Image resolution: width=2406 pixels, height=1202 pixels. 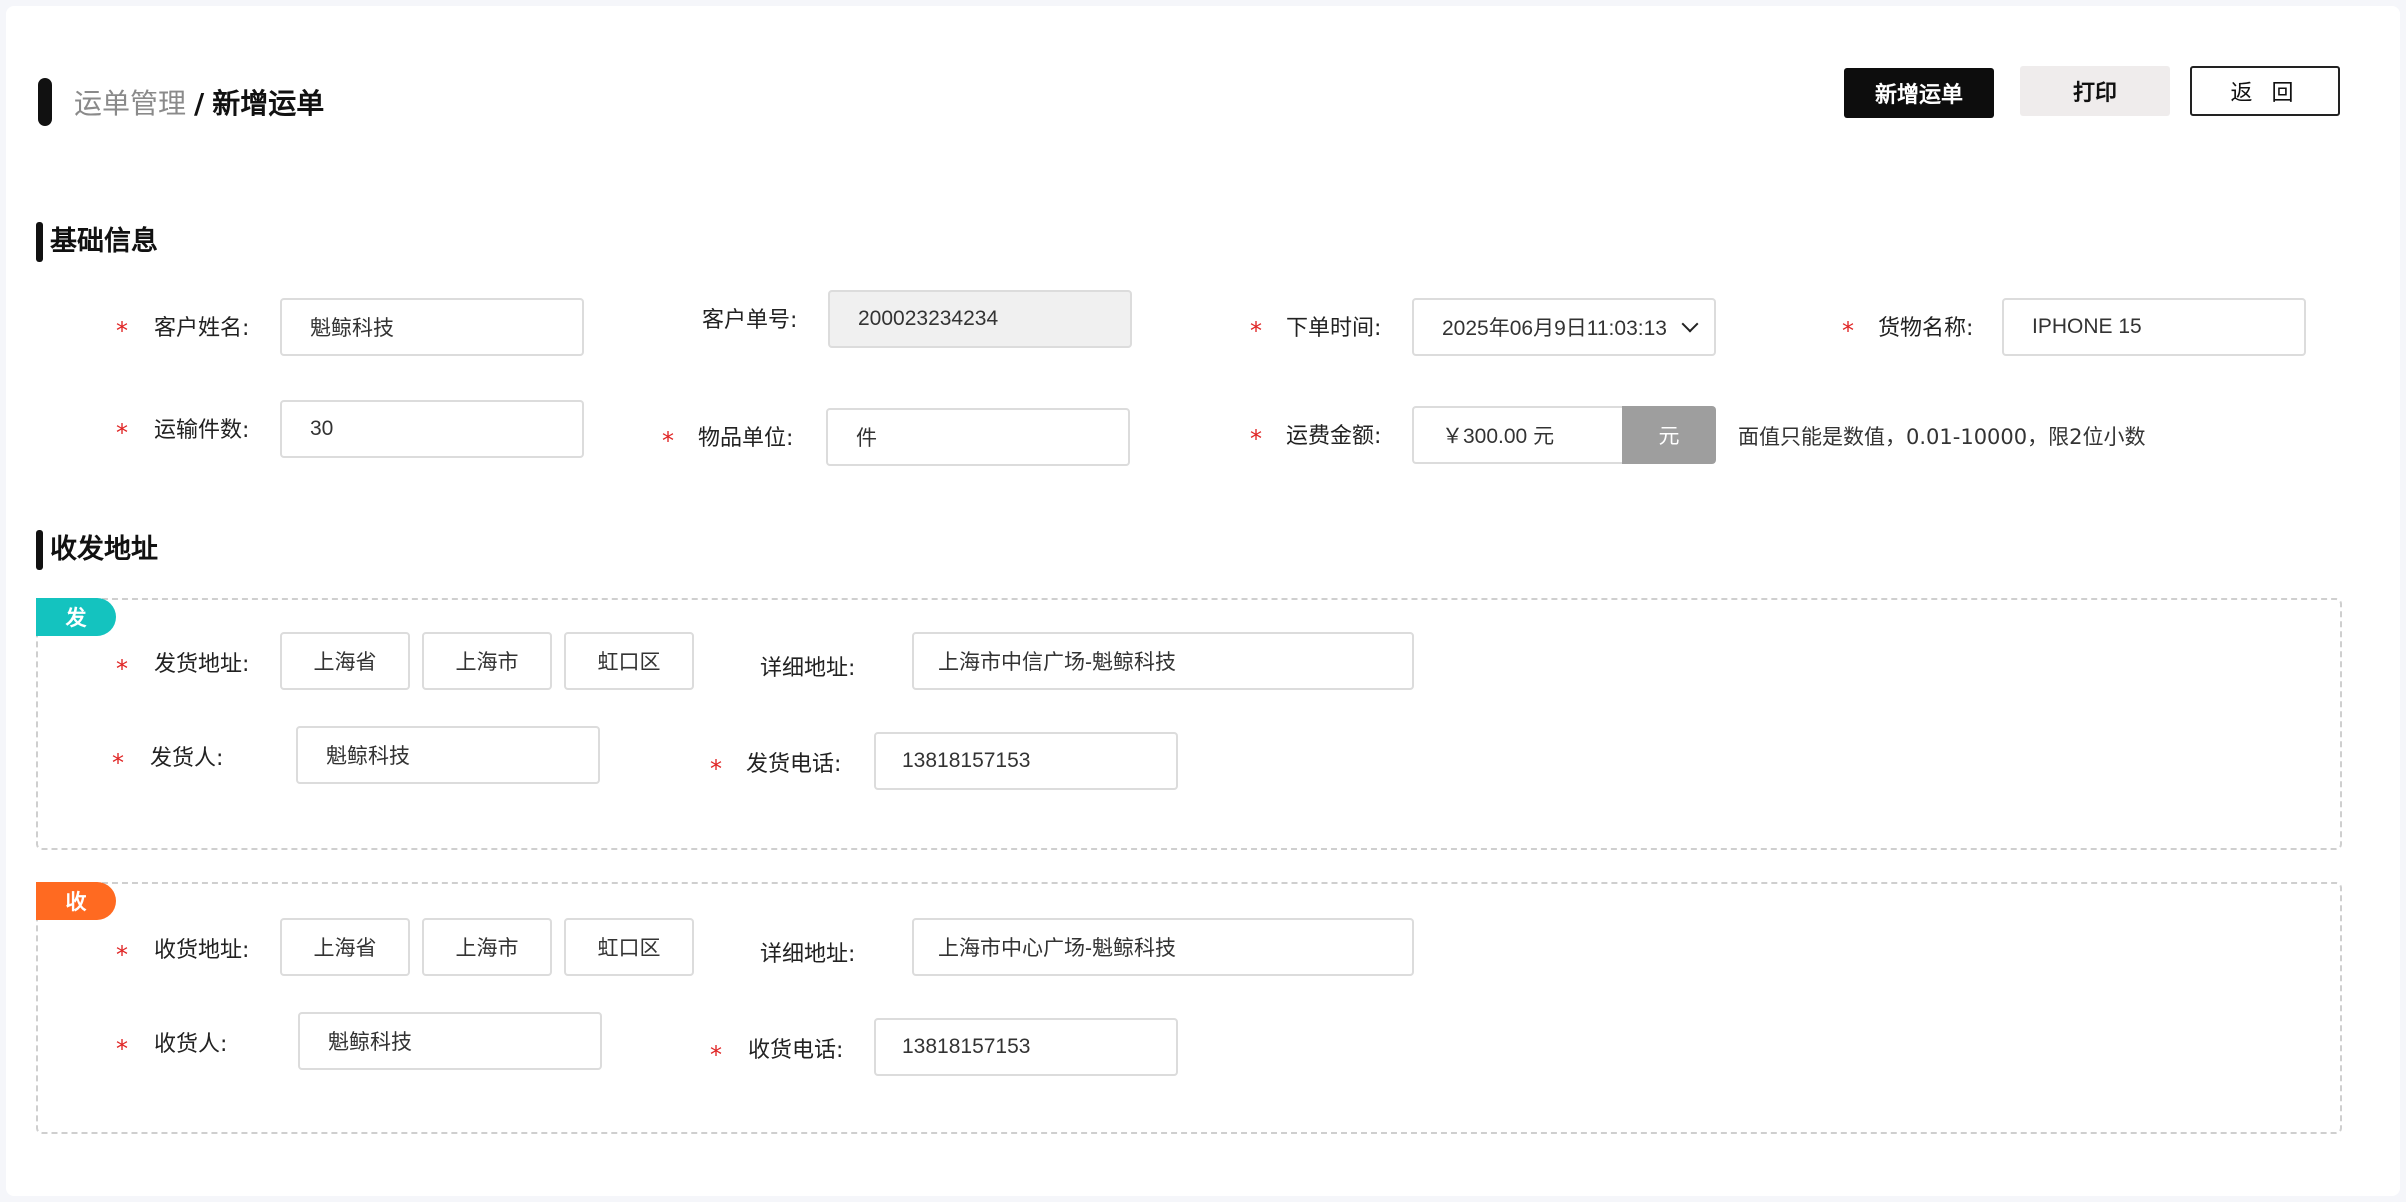 What do you see at coordinates (1334, 328) in the screenshot?
I see `order-time-label: 下单时间:` at bounding box center [1334, 328].